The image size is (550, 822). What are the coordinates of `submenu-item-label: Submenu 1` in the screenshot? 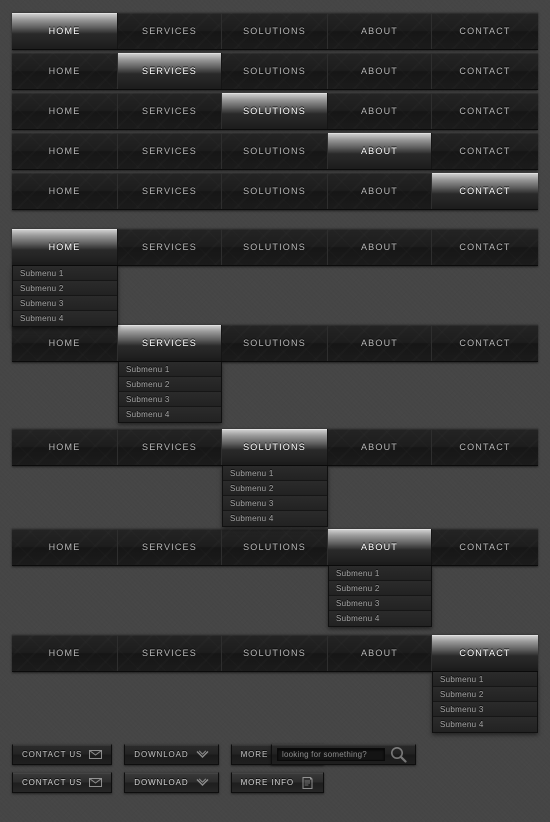 It's located at (252, 473).